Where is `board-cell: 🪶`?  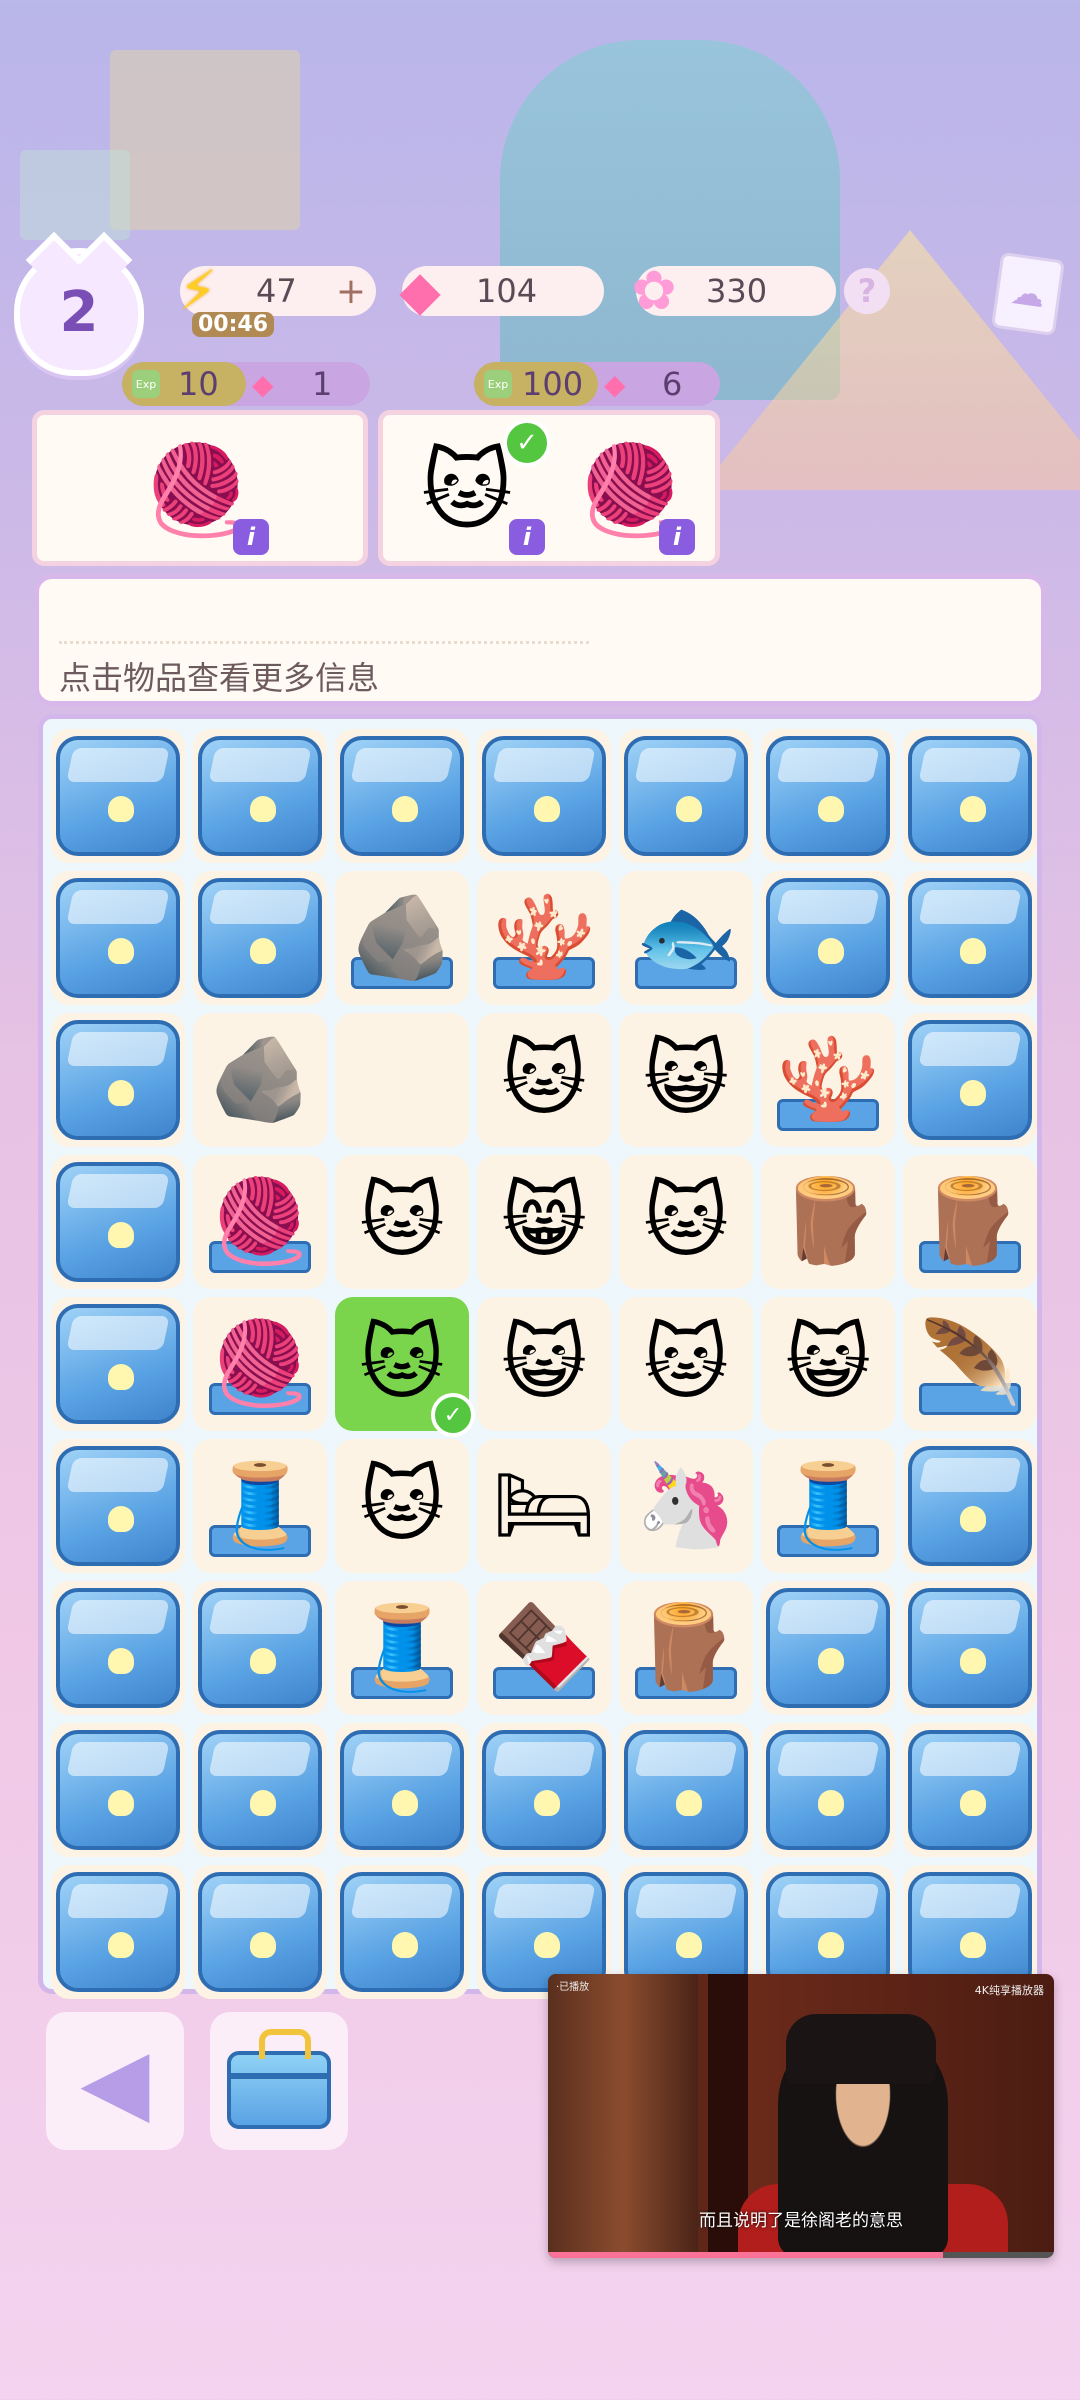
board-cell: 🪶 is located at coordinates (970, 1364).